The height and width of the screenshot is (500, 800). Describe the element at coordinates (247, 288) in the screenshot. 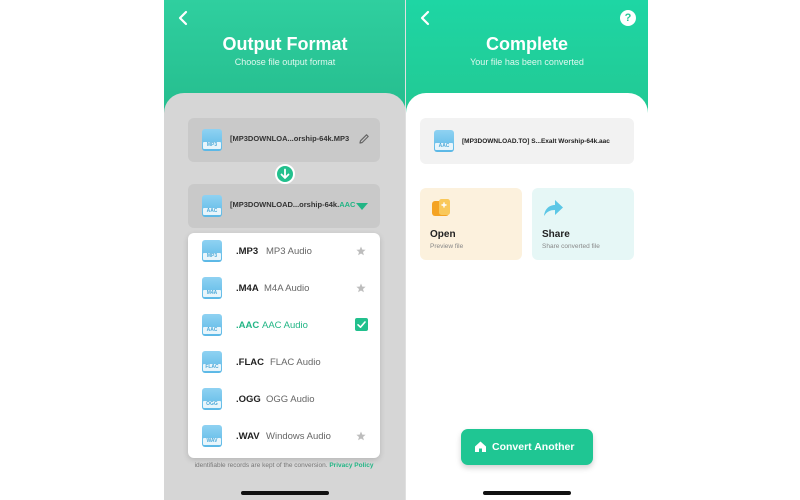

I see `format-ext: .M4A` at that location.